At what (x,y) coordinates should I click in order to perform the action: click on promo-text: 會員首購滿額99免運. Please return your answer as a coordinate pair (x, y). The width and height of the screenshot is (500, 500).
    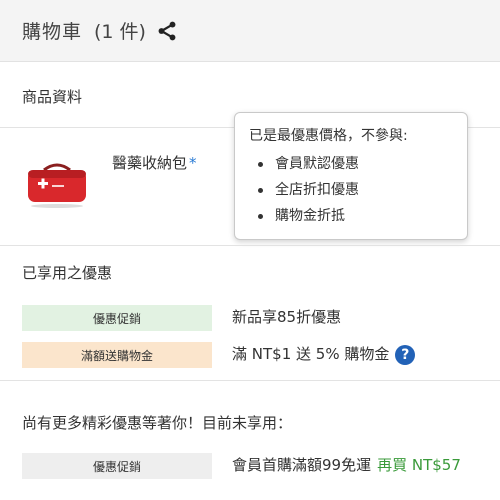
    Looking at the image, I should click on (302, 465).